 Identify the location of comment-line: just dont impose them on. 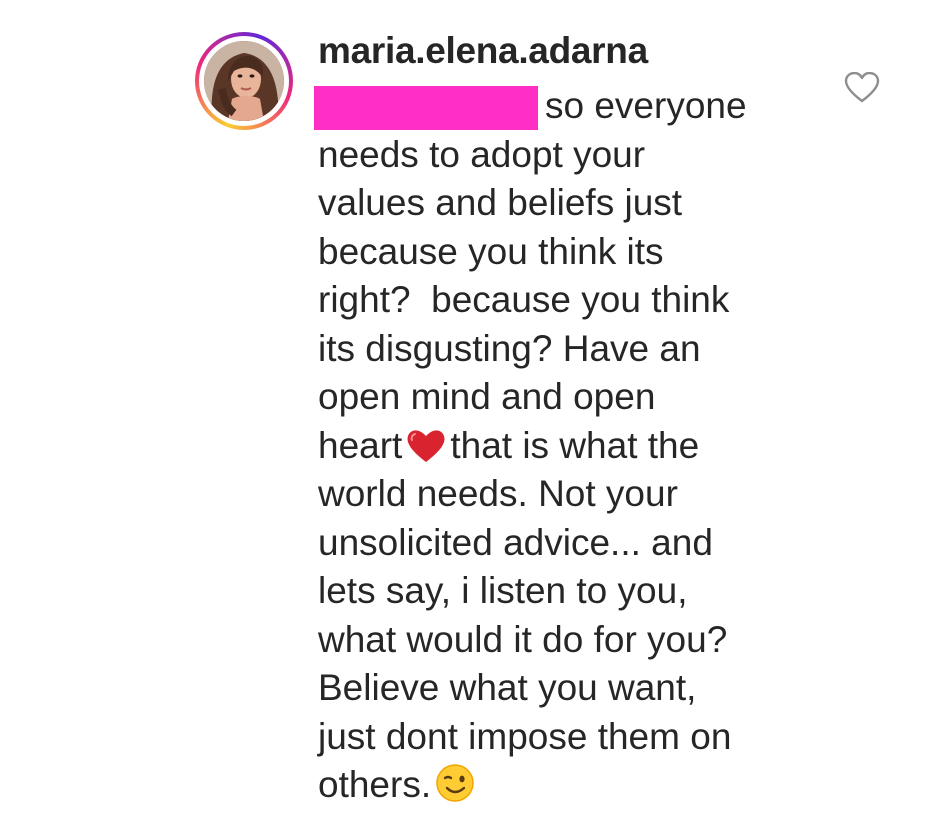
(525, 736).